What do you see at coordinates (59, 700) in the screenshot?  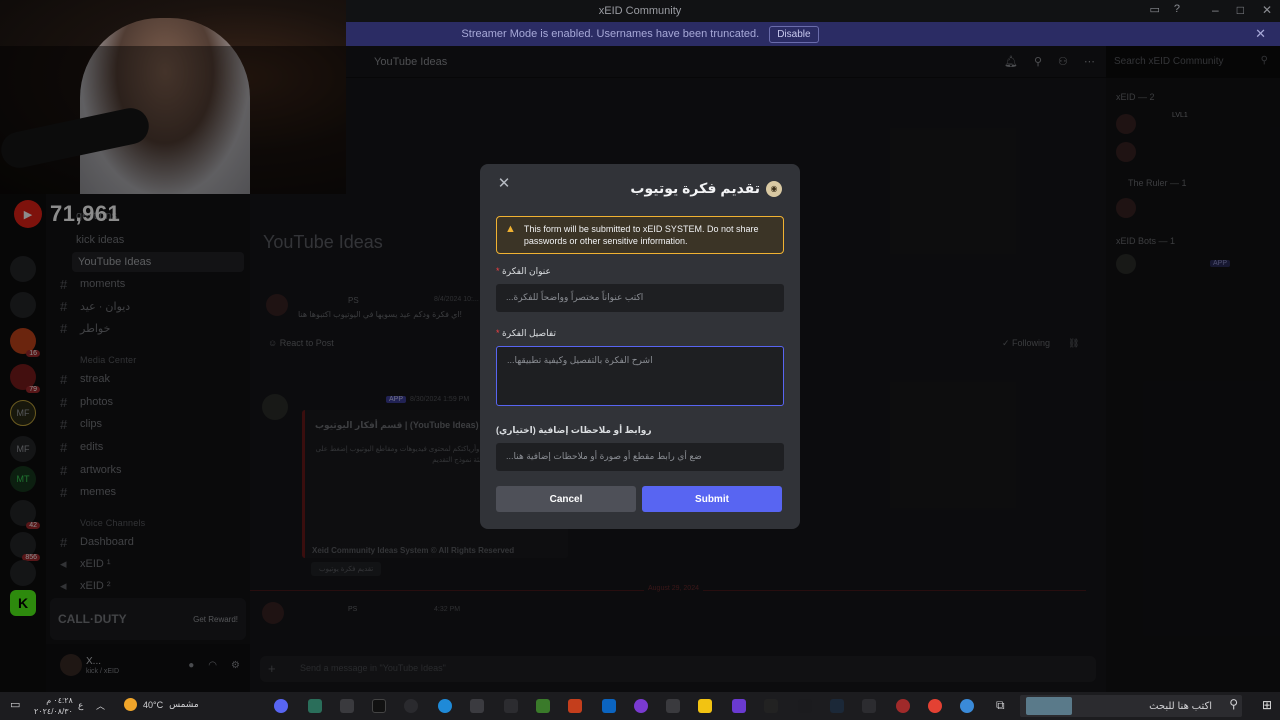 I see `clock-time: ٠٤:٢٨ م` at bounding box center [59, 700].